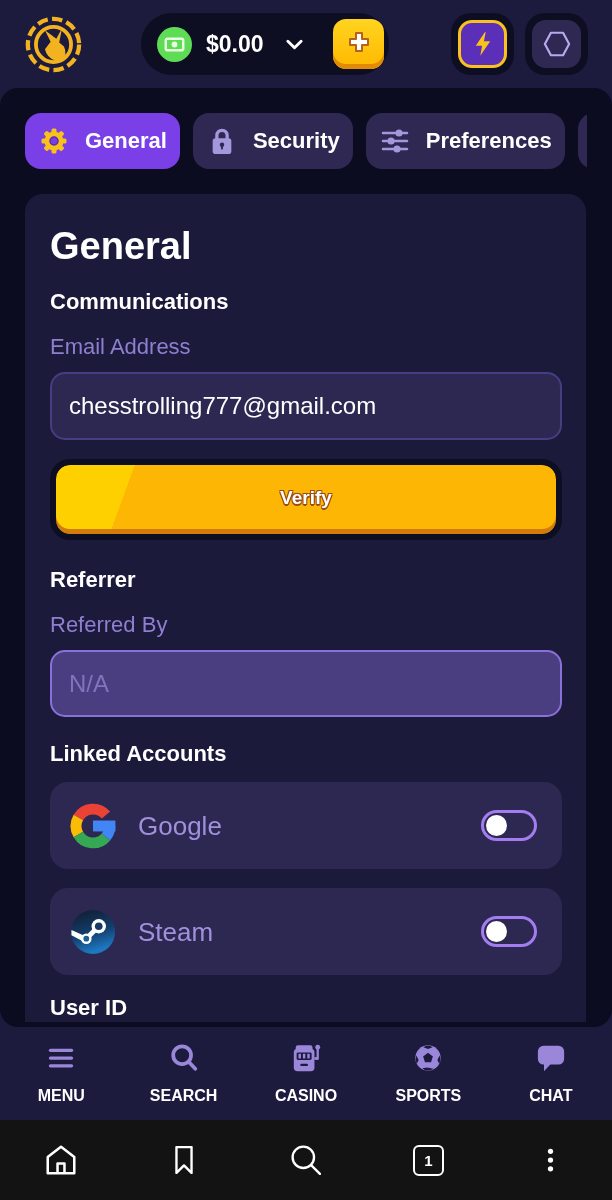  I want to click on sliders-icon, so click(394, 141).